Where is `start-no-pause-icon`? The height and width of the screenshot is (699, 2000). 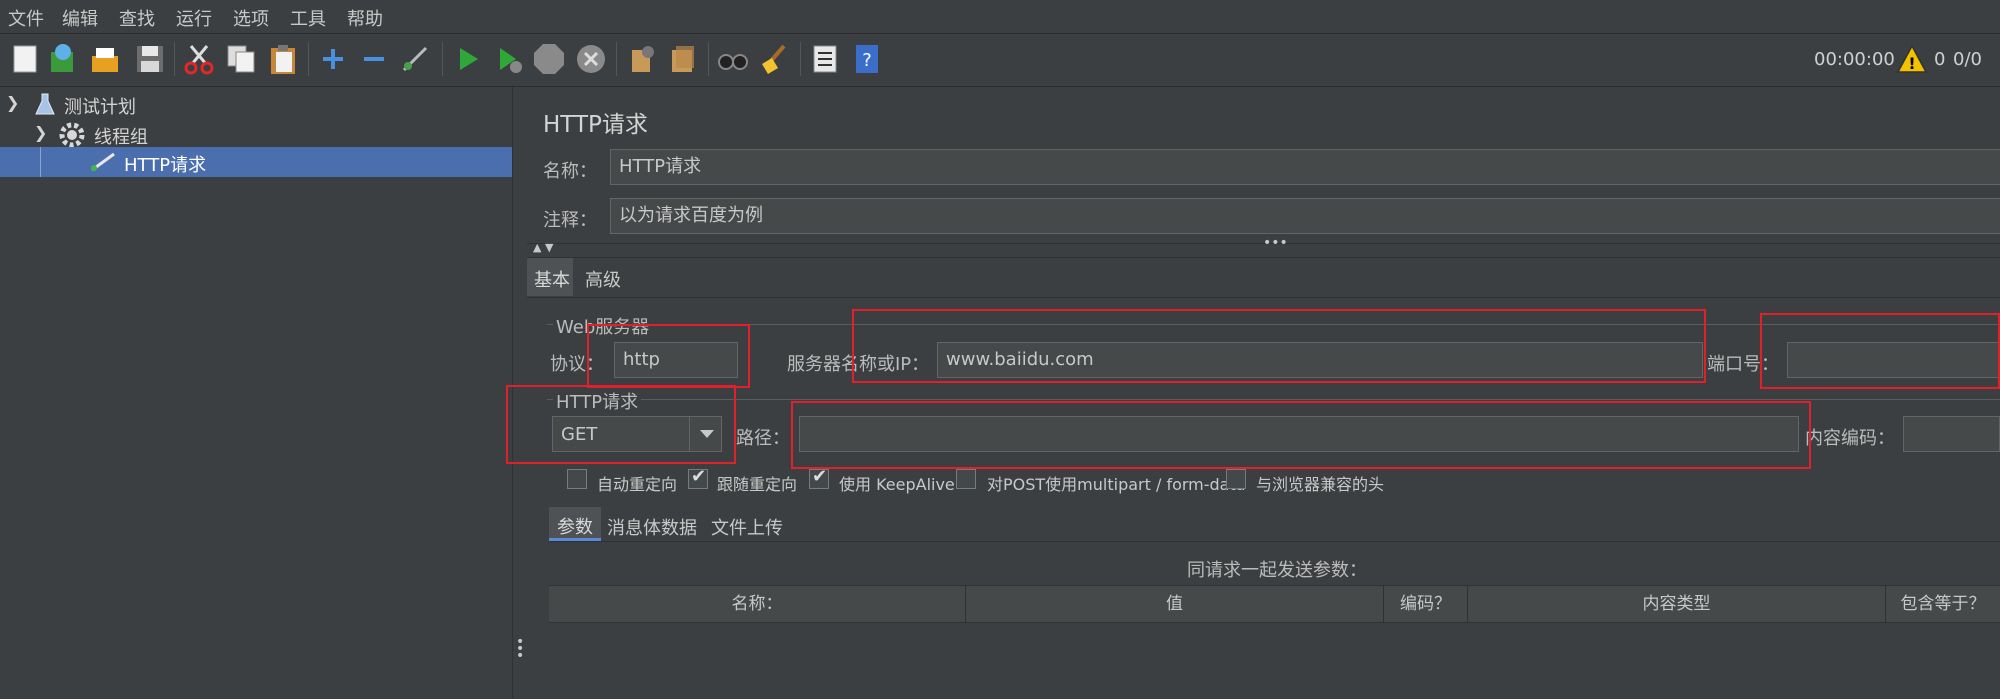 start-no-pause-icon is located at coordinates (509, 59).